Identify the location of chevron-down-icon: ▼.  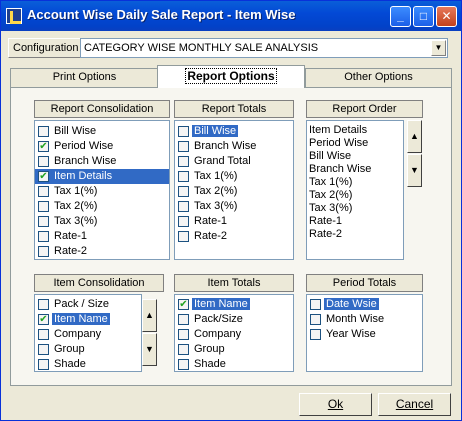
(438, 48).